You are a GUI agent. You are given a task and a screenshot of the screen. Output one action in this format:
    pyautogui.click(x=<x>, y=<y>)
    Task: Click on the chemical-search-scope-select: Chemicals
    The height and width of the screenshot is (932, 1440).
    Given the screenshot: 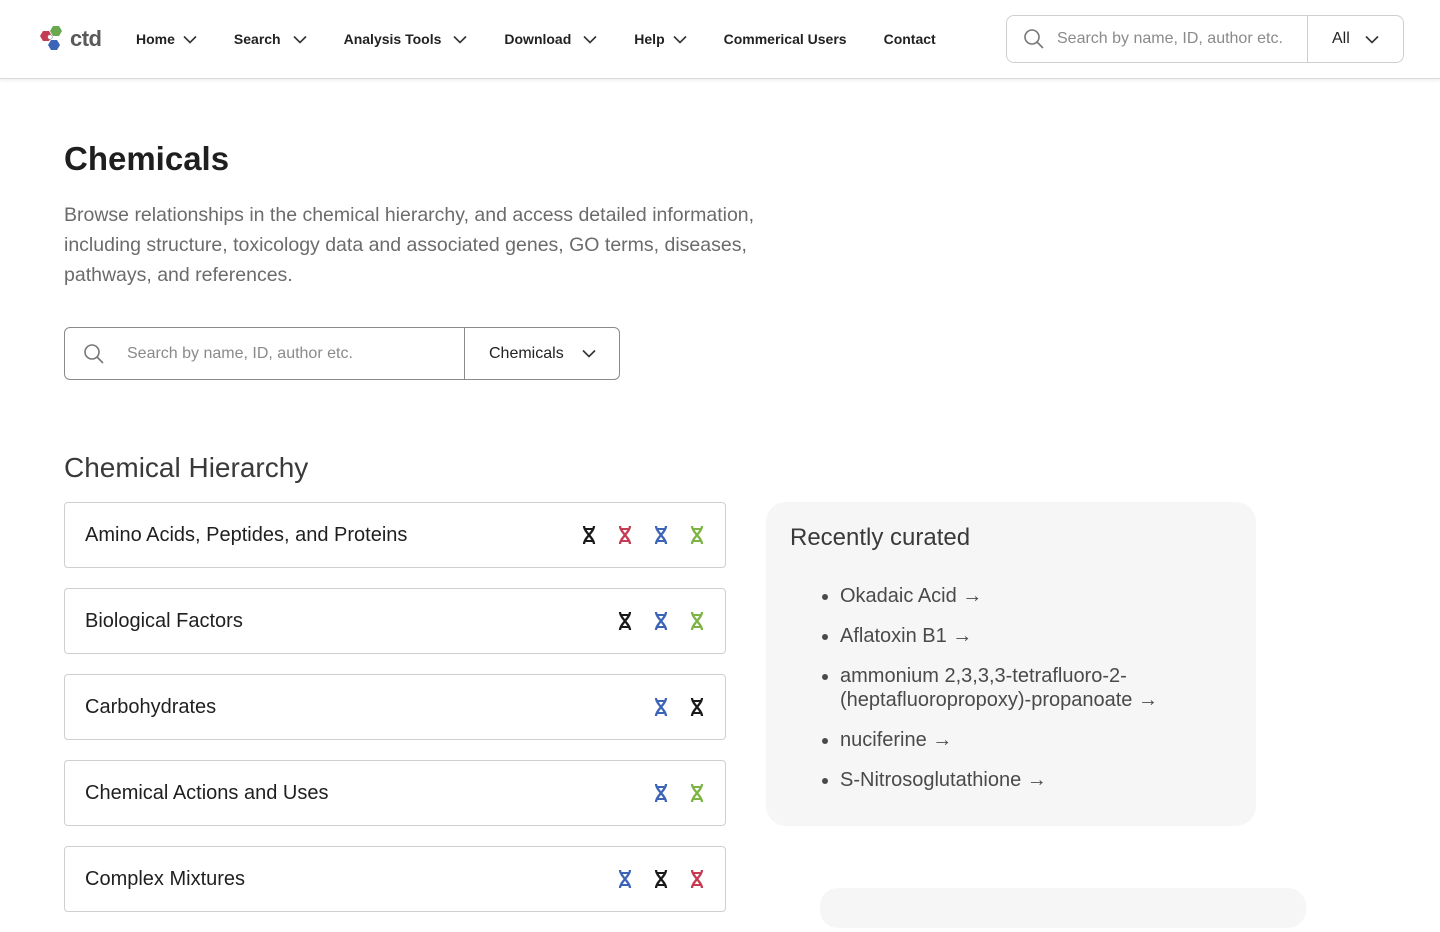 What is the action you would take?
    pyautogui.click(x=542, y=353)
    